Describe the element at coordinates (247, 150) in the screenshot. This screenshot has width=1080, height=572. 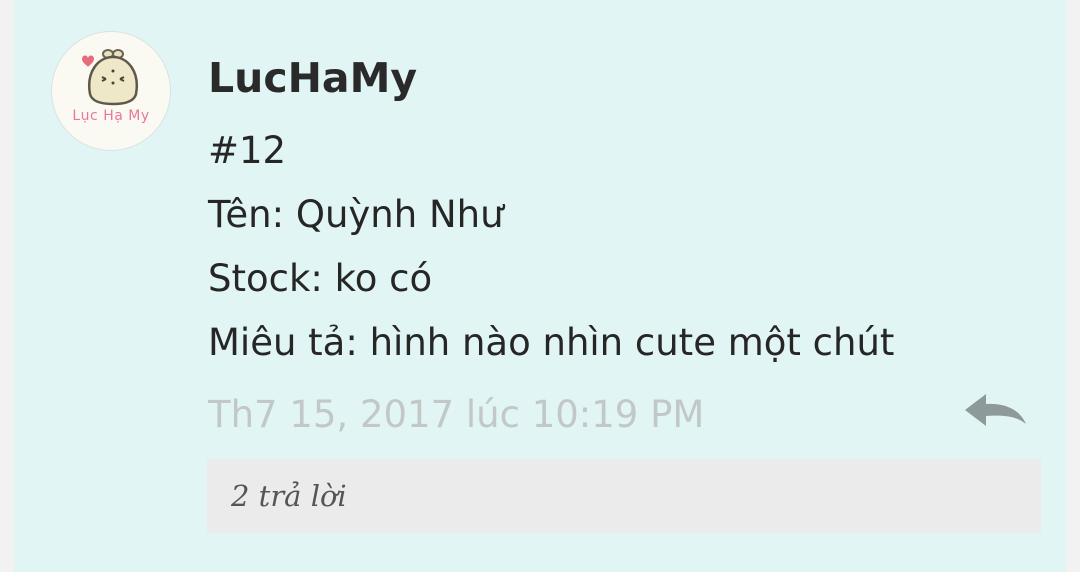
I see `post-line-number: #12` at that location.